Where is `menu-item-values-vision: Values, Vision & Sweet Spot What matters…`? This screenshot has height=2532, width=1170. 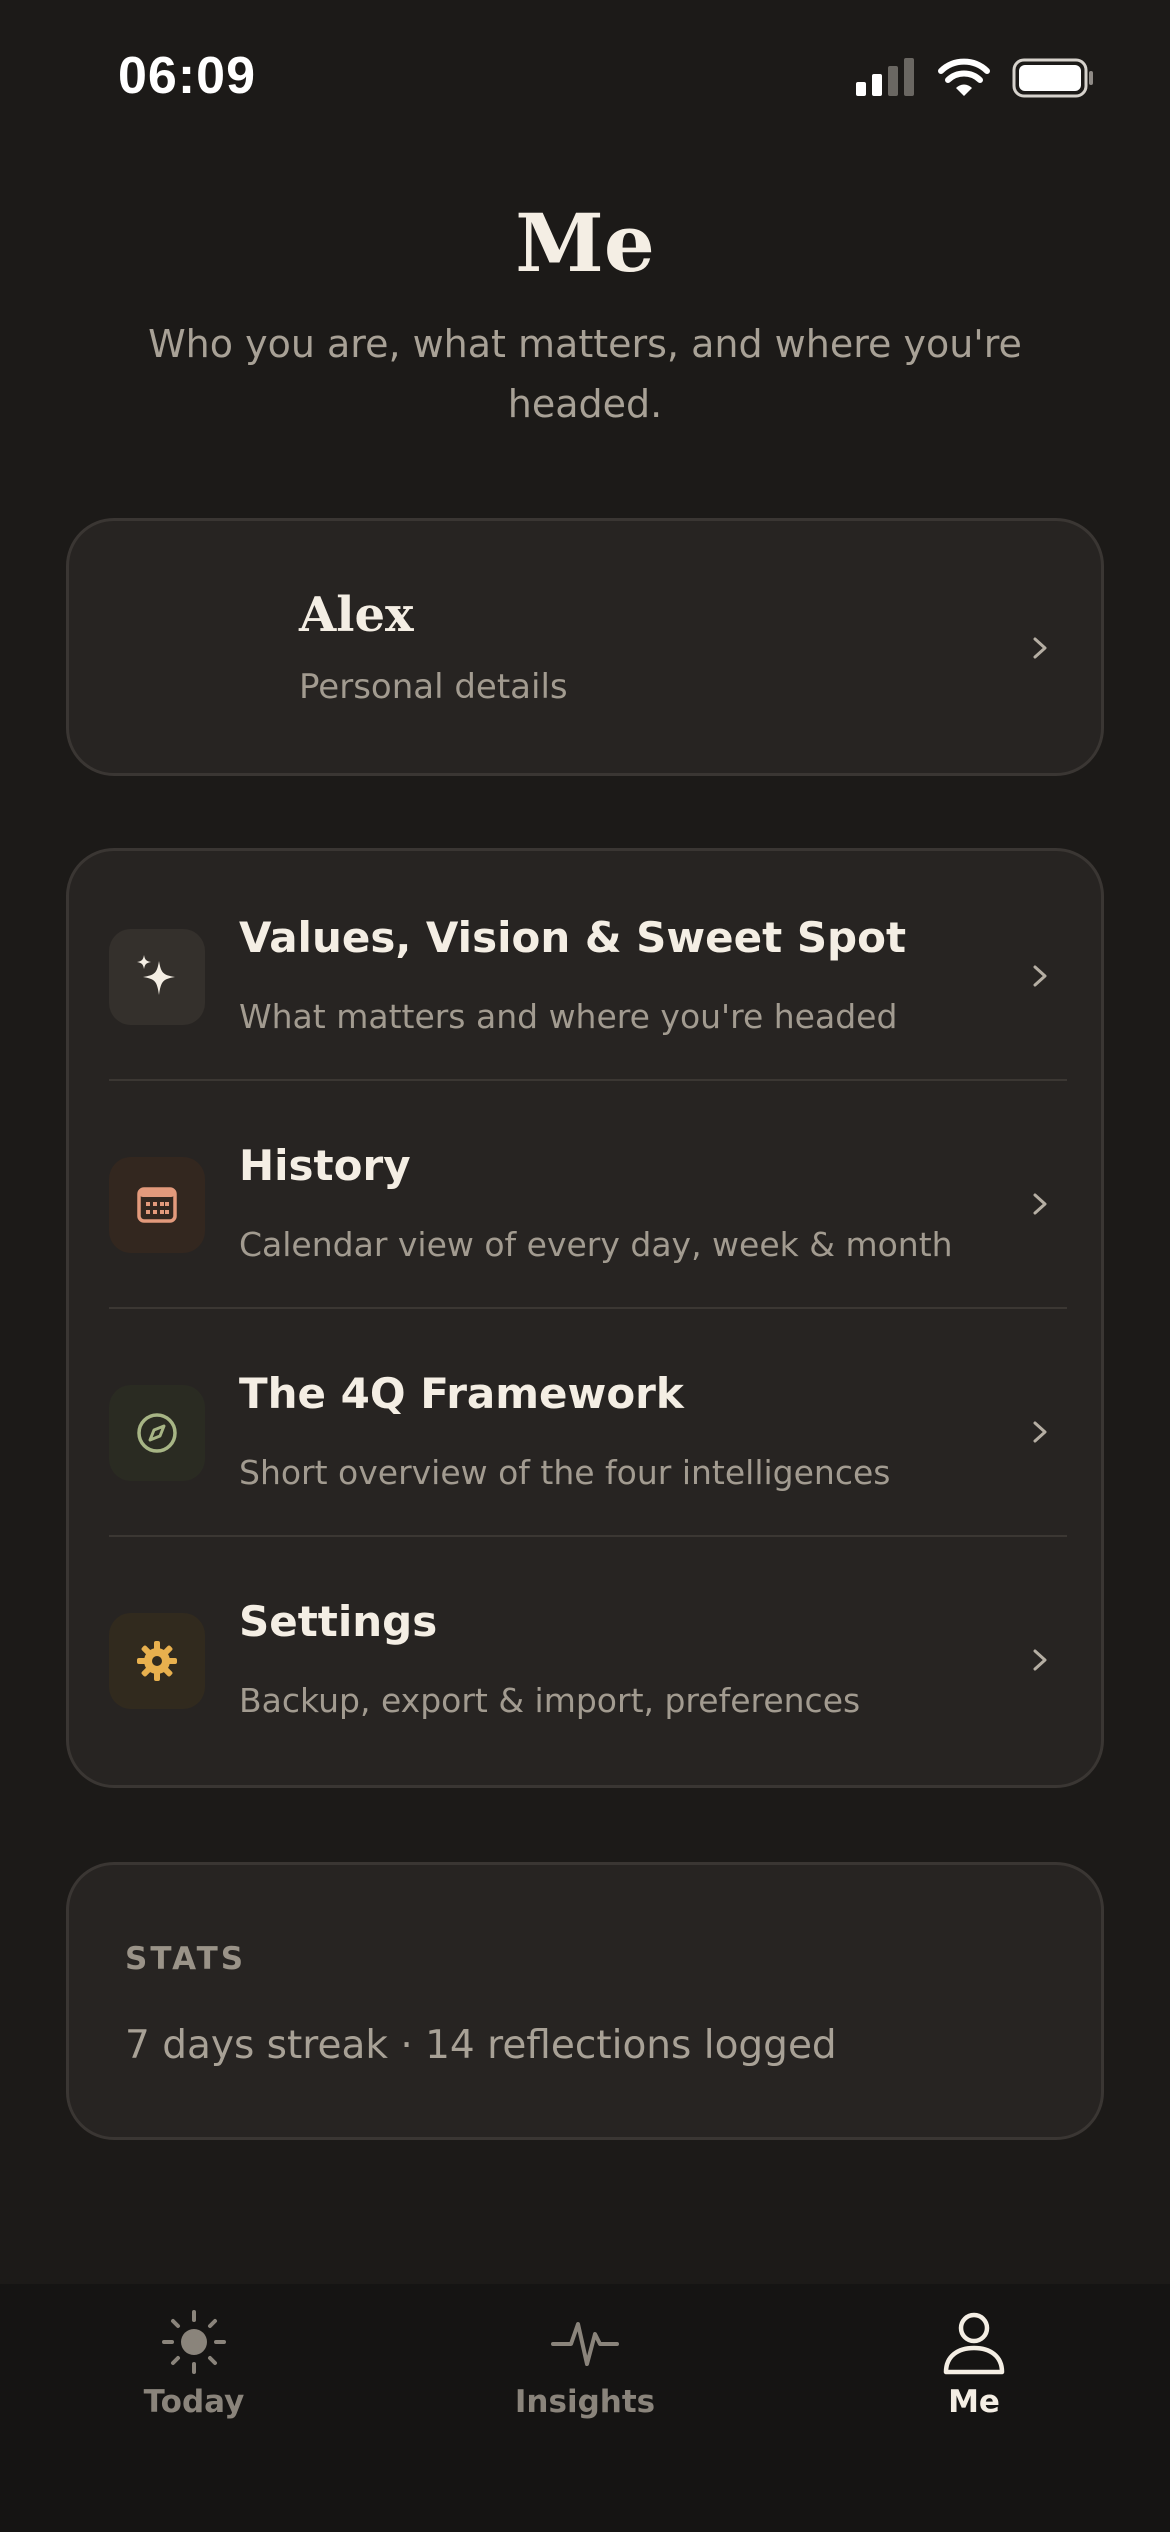 menu-item-values-vision: Values, Vision & Sweet Spot What matters… is located at coordinates (585, 965).